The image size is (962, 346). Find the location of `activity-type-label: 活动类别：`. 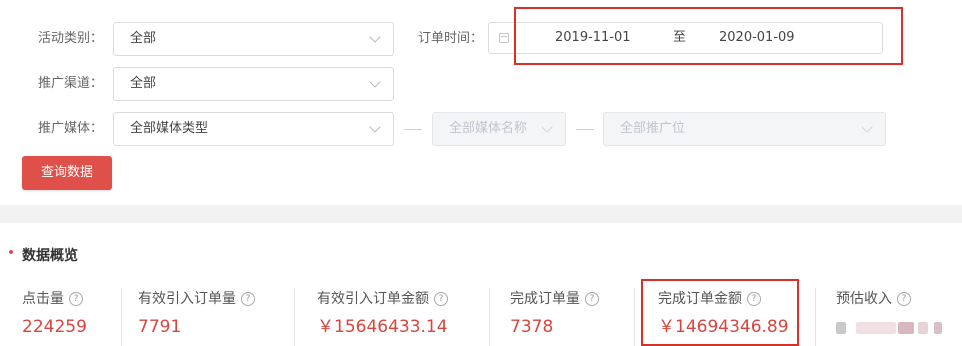

activity-type-label: 活动类别： is located at coordinates (71, 38).